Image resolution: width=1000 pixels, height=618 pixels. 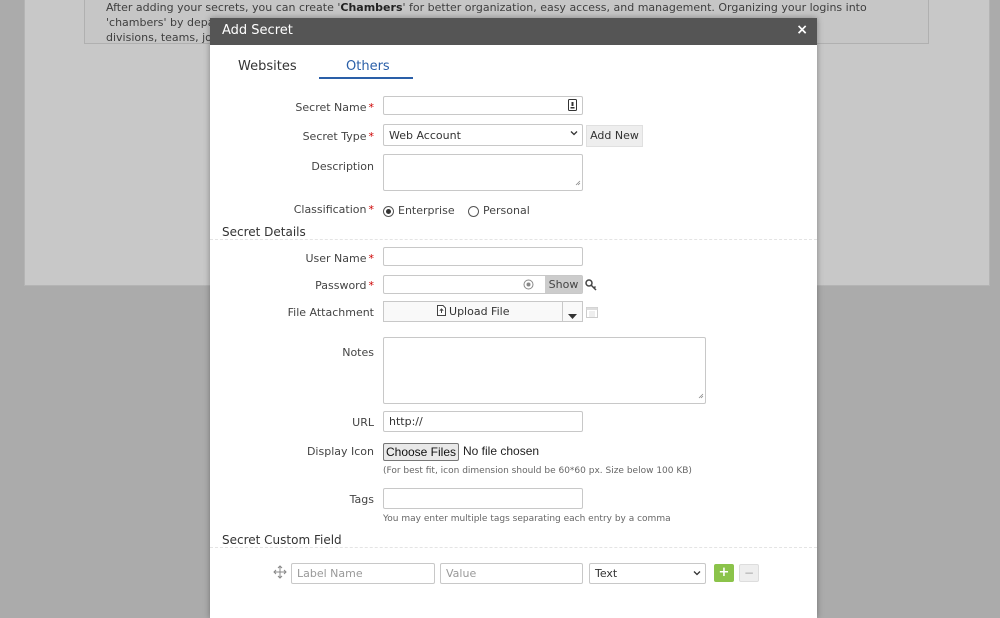 What do you see at coordinates (368, 66) in the screenshot?
I see `tab-others: Others` at bounding box center [368, 66].